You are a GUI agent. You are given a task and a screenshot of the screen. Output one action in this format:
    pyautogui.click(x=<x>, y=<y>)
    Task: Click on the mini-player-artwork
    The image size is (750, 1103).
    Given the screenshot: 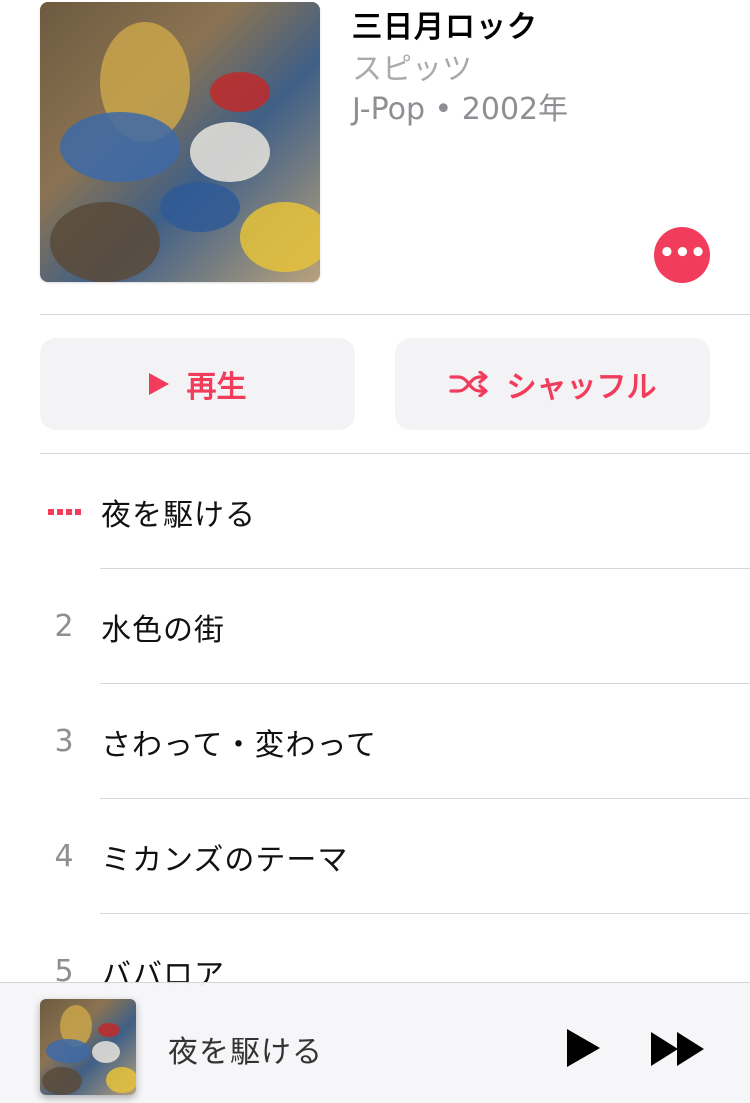 What is the action you would take?
    pyautogui.click(x=88, y=1047)
    